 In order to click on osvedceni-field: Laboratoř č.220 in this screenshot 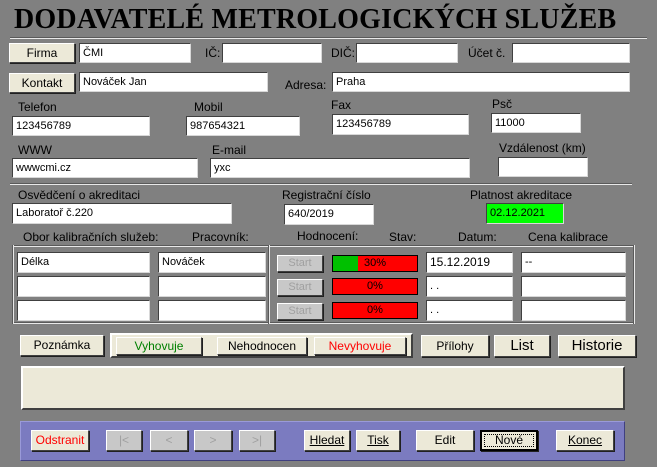, I will do `click(122, 213)`.